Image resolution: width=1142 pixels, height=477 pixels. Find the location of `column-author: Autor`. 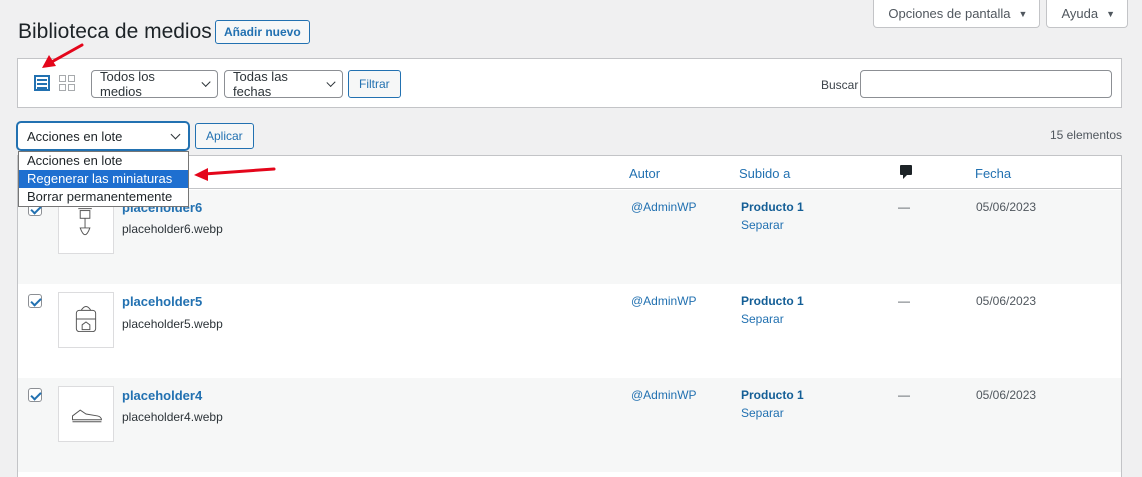

column-author: Autor is located at coordinates (644, 173).